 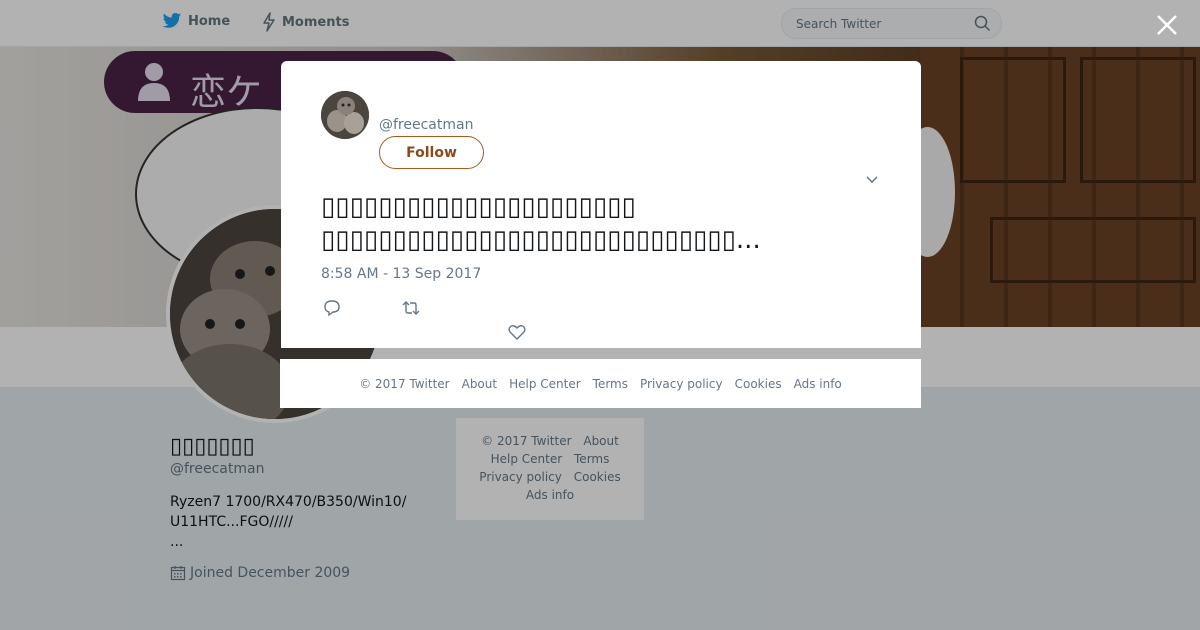 I want to click on footer-terms-link: Terms, so click(x=610, y=384).